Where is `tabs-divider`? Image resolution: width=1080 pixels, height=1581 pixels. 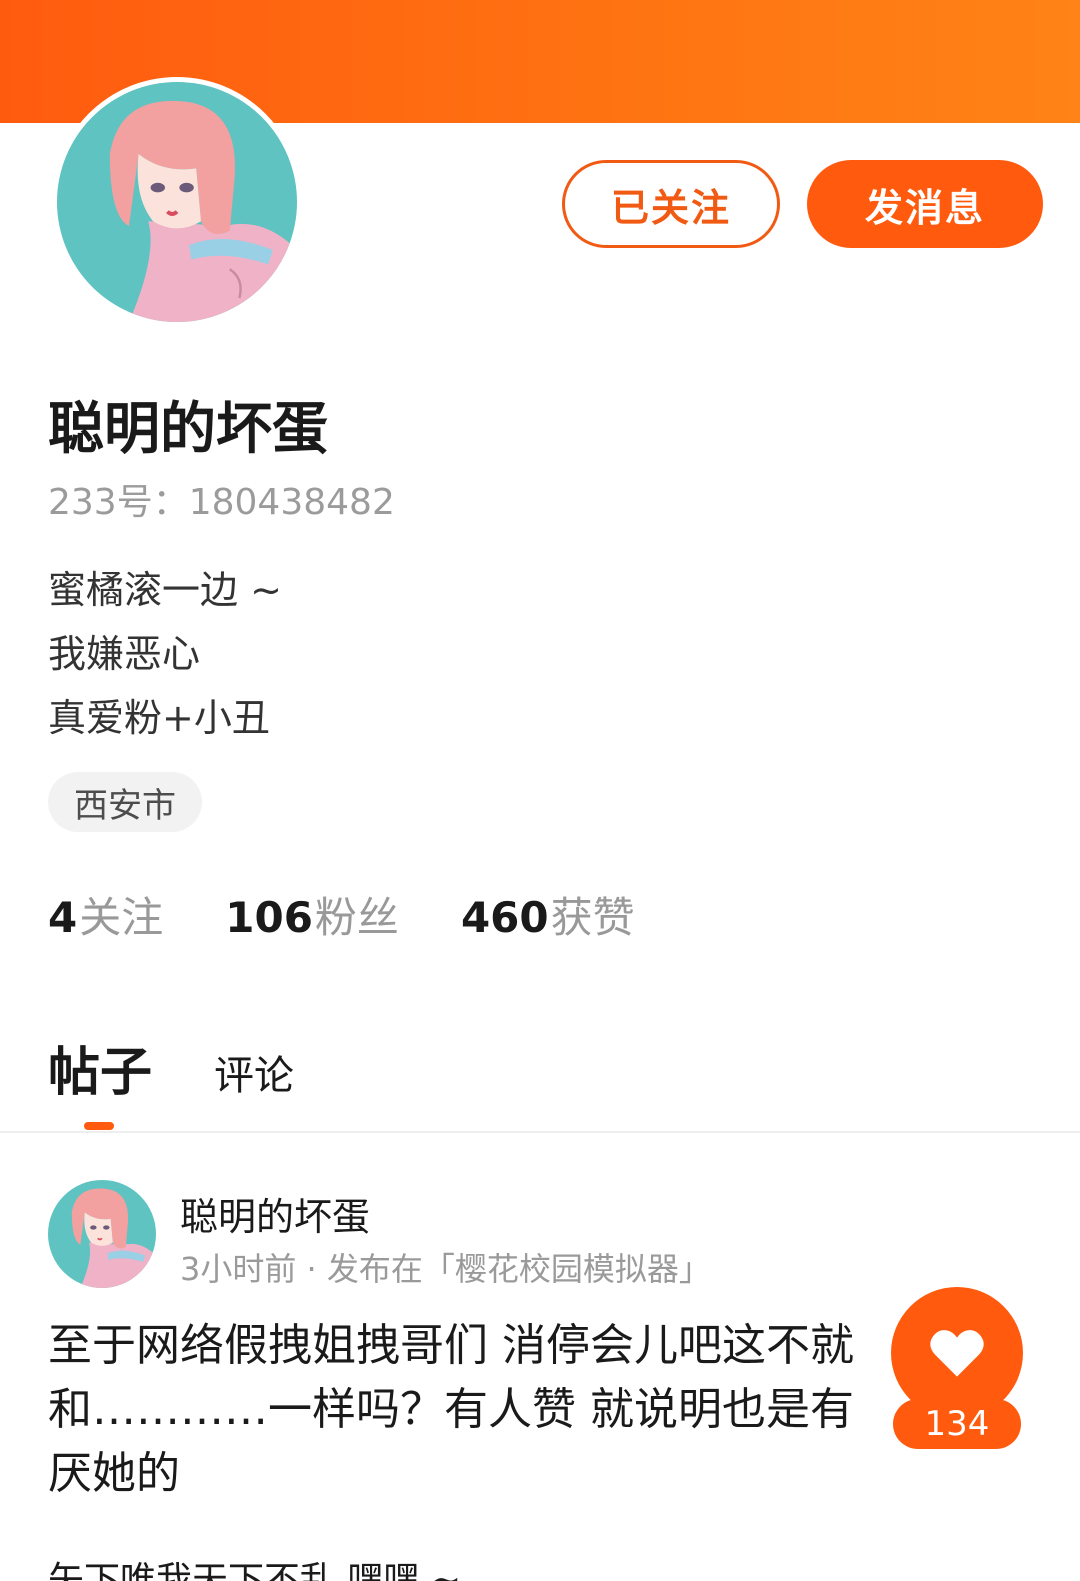 tabs-divider is located at coordinates (540, 1132).